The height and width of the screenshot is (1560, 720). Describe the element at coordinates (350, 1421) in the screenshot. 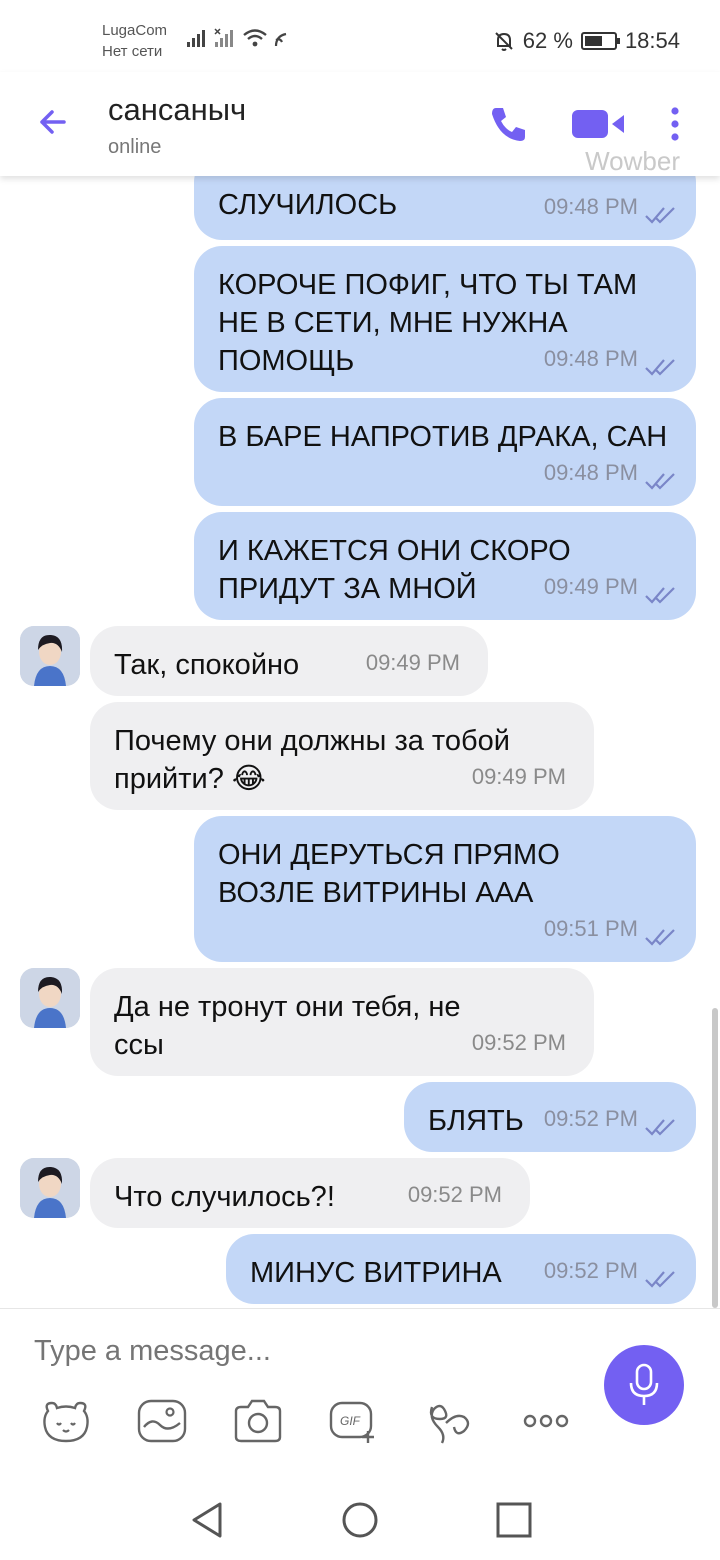

I see `svg-text: GIF` at that location.